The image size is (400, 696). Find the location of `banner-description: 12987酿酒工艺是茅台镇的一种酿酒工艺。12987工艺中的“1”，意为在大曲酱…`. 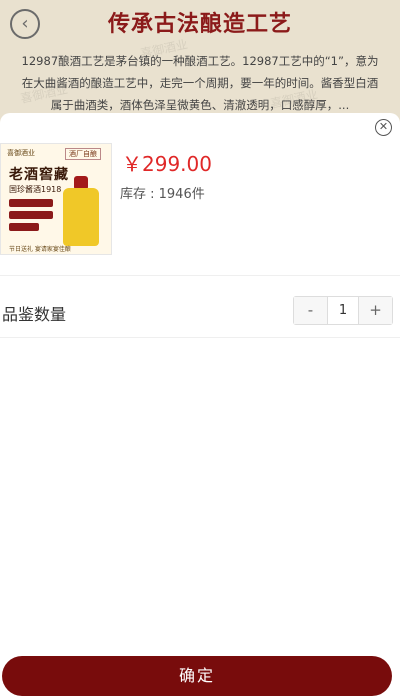

banner-description: 12987酿酒工艺是茅台镇的一种酿酒工艺。12987工艺中的“1”，意为在大曲酱… is located at coordinates (200, 83).